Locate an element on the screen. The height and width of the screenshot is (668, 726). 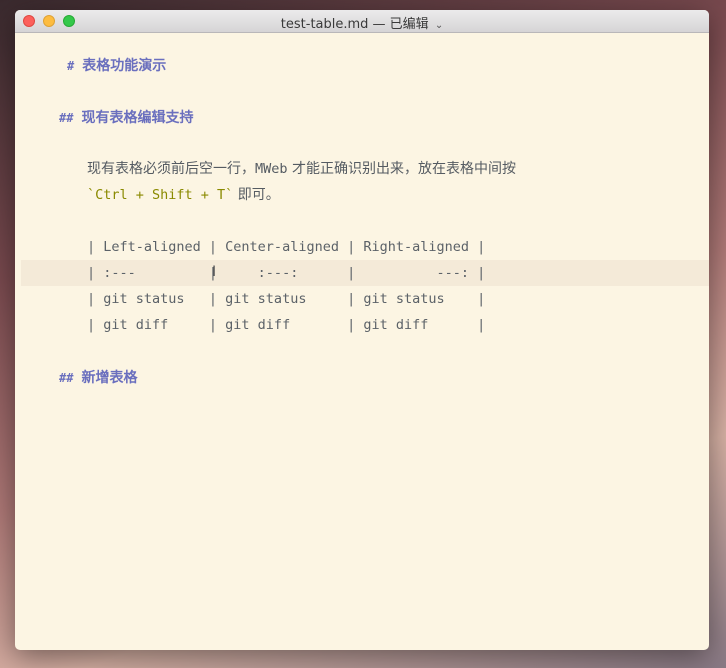
paragraph-line-2: `Ctrl + Shift + T` 即可。 is located at coordinates (301, 195).